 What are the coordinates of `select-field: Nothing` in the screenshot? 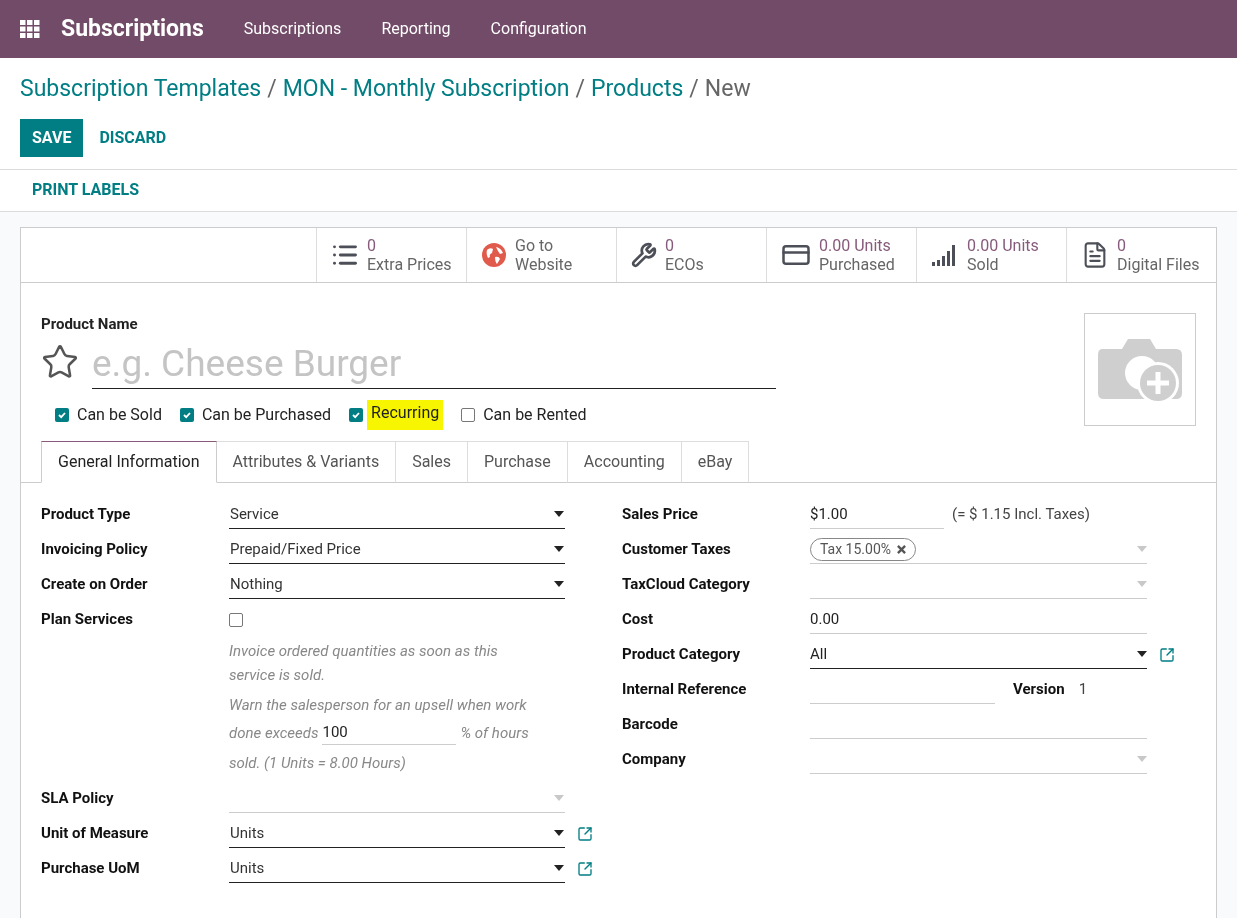 It's located at (397, 584).